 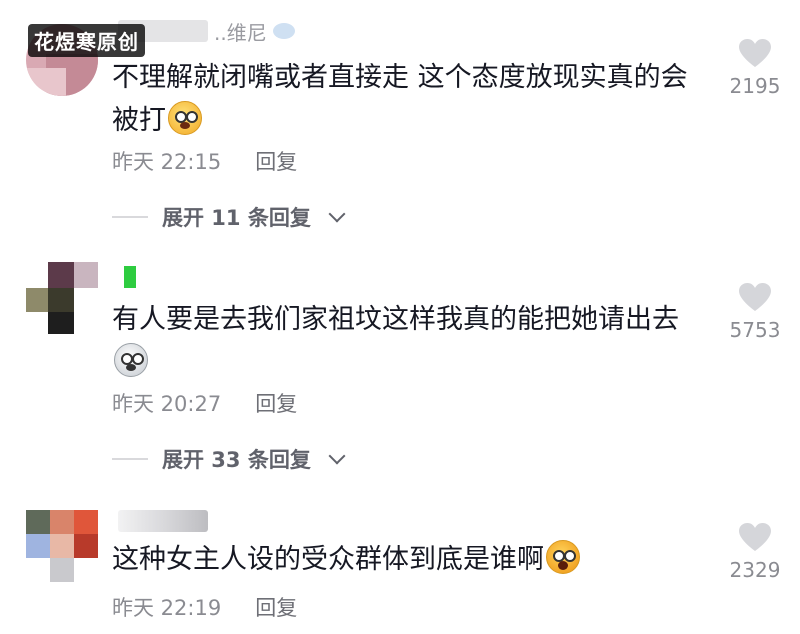 I want to click on comment-meta: 昨天 20:27 回复, so click(x=204, y=403).